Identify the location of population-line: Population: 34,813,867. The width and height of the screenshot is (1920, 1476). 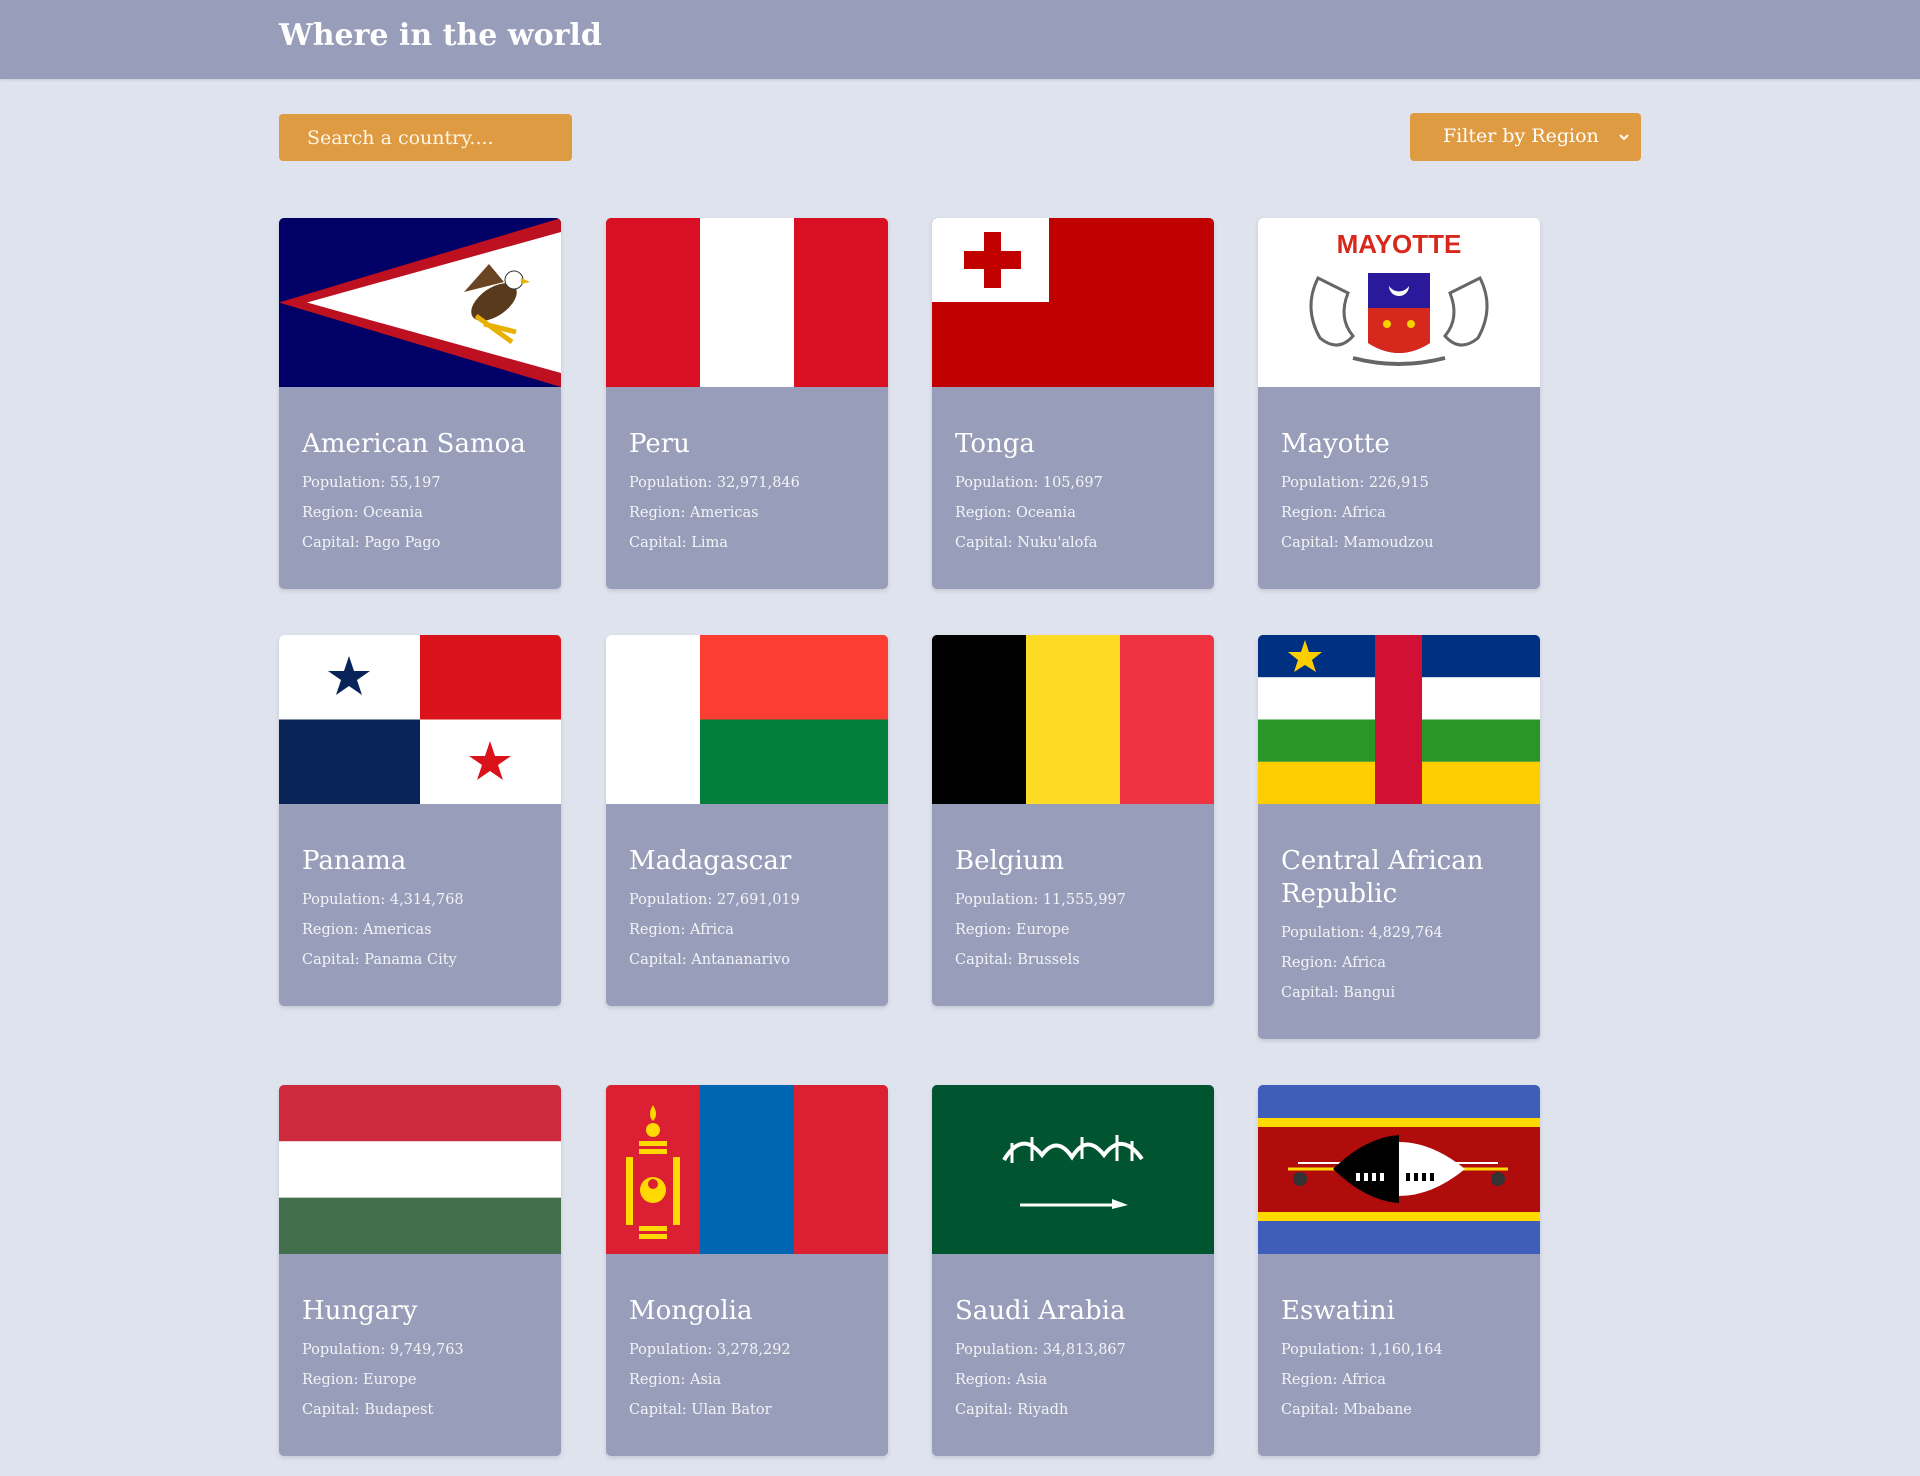
(1040, 1350).